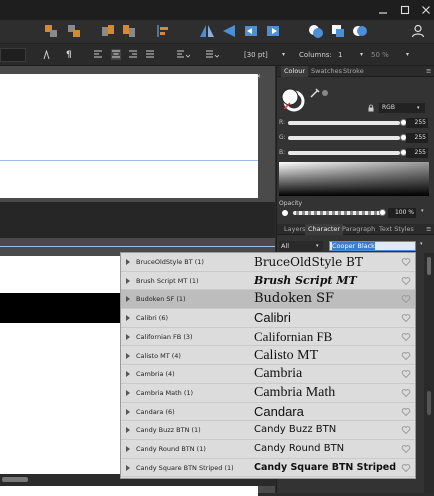 The image size is (434, 496). I want to click on blue-value: 255, so click(417, 153).